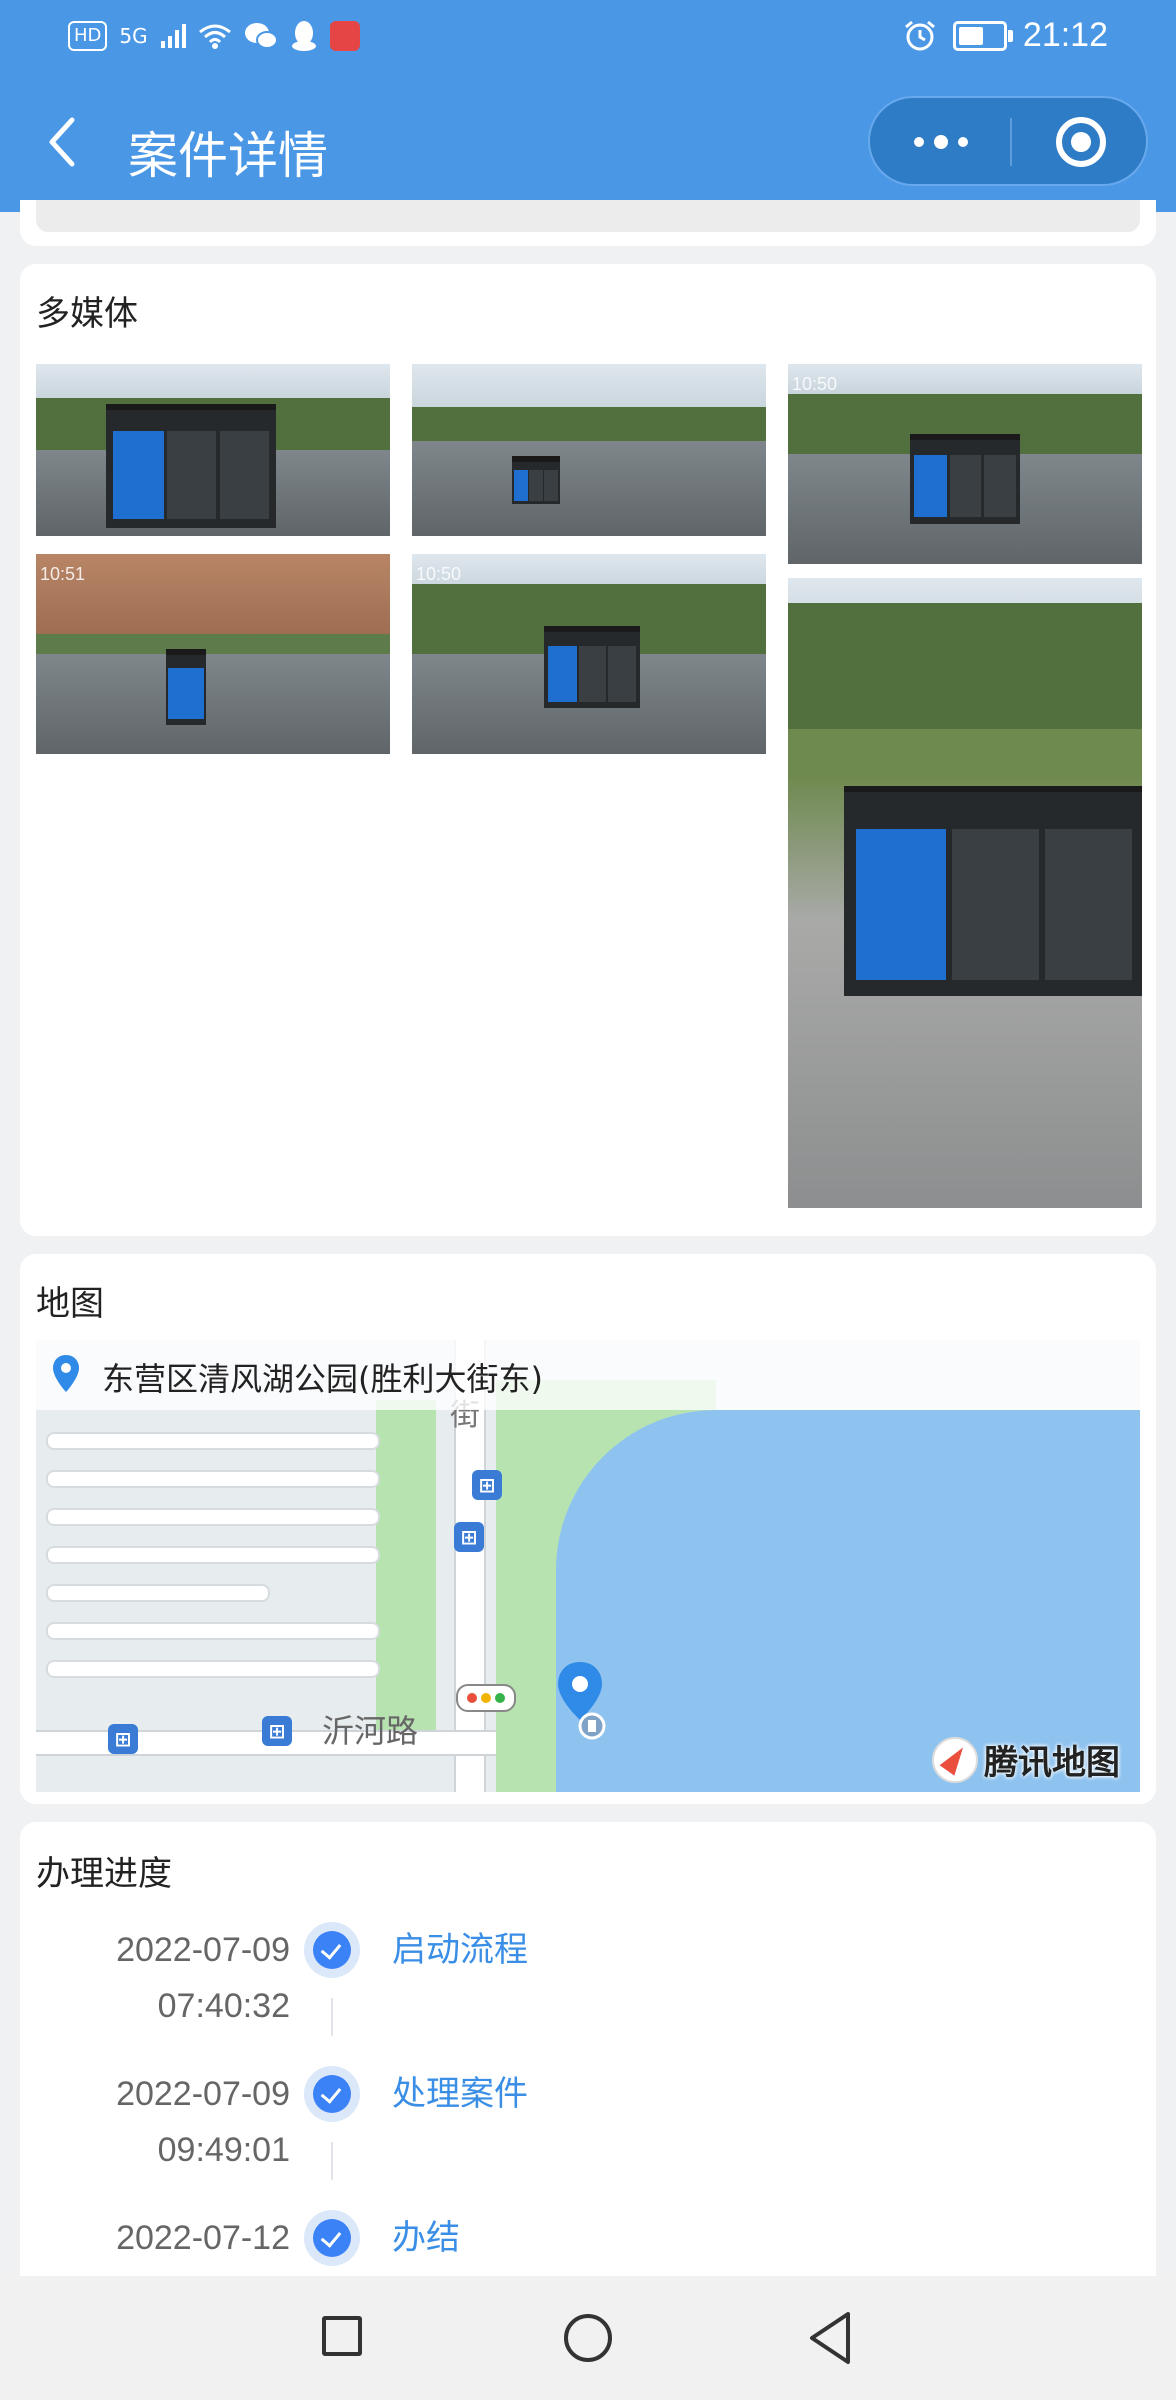  Describe the element at coordinates (955, 1759) in the screenshot. I see `compass-icon` at that location.